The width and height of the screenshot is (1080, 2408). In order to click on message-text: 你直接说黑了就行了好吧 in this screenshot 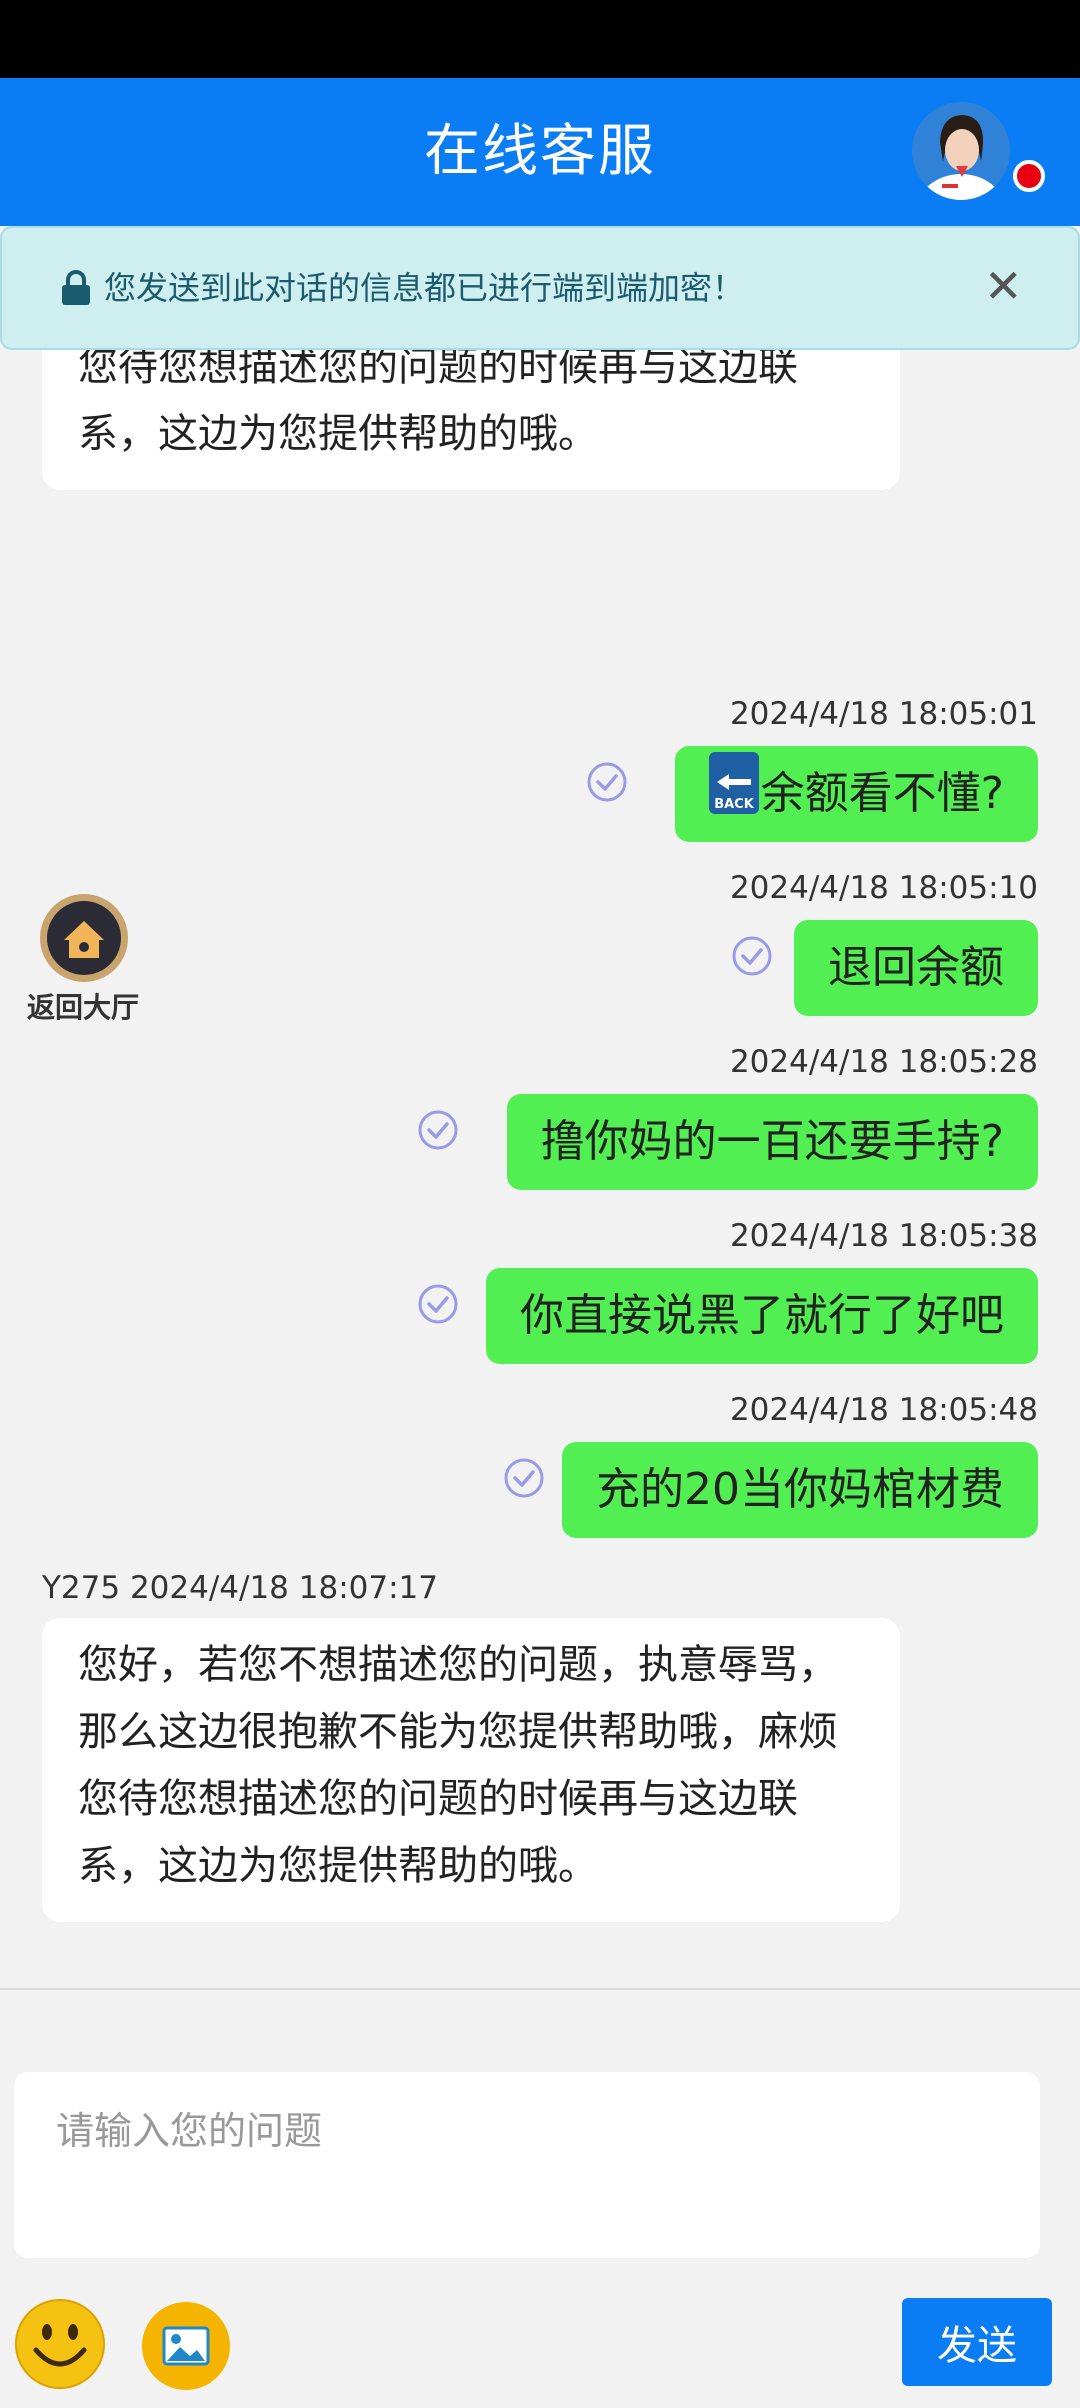, I will do `click(762, 1315)`.